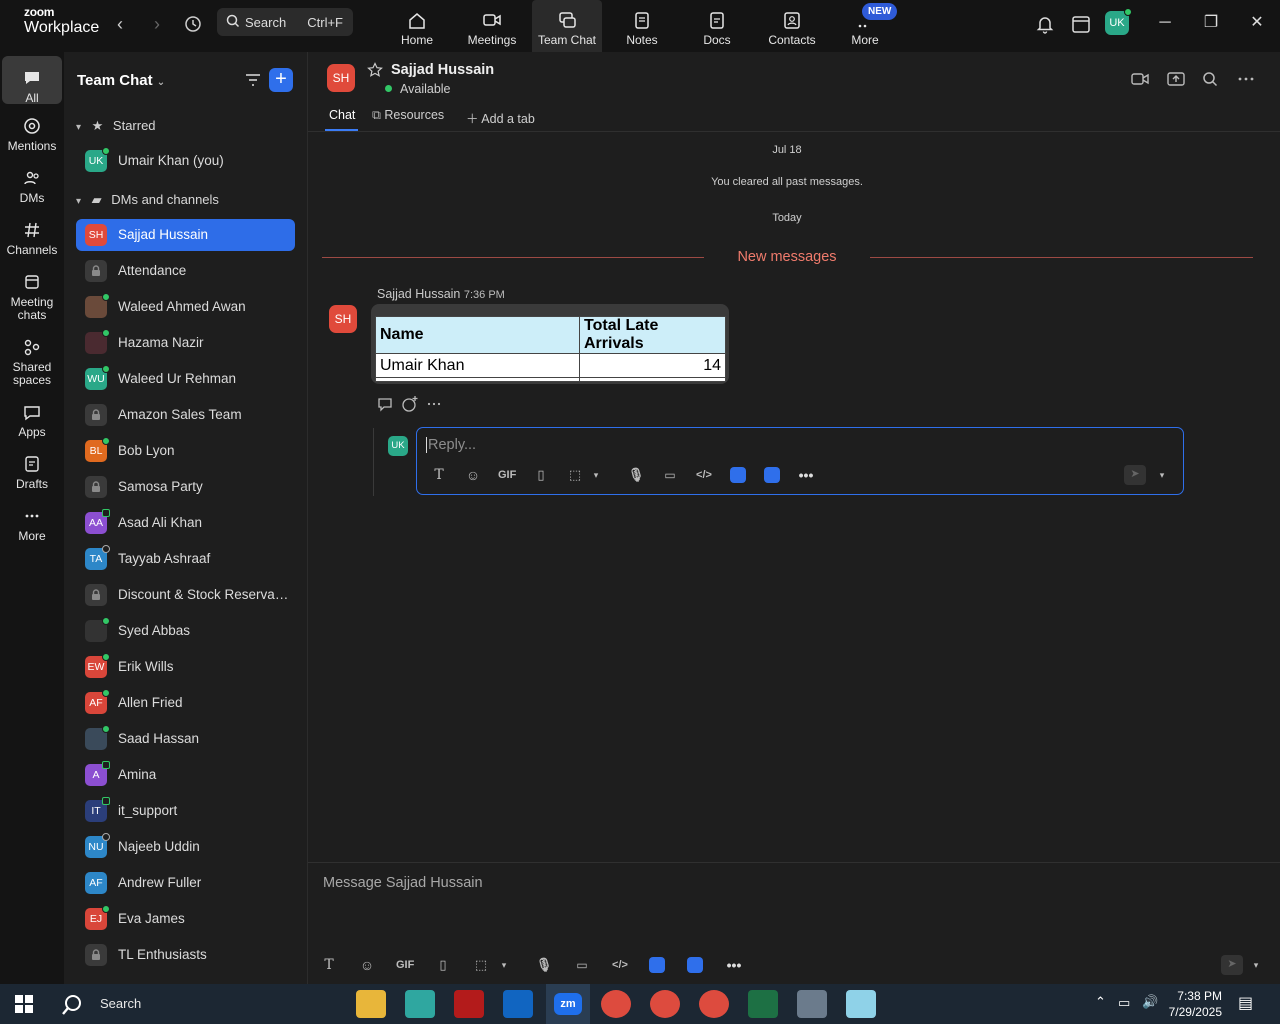  What do you see at coordinates (792, 26) in the screenshot?
I see `nav-contacts: Contacts` at bounding box center [792, 26].